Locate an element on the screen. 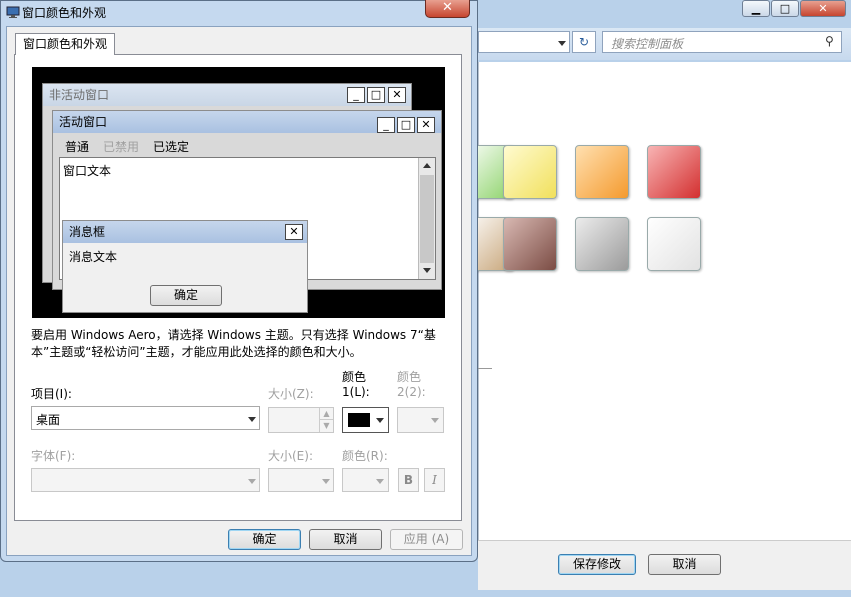 The width and height of the screenshot is (851, 597). scroll-up-icon is located at coordinates (427, 165).